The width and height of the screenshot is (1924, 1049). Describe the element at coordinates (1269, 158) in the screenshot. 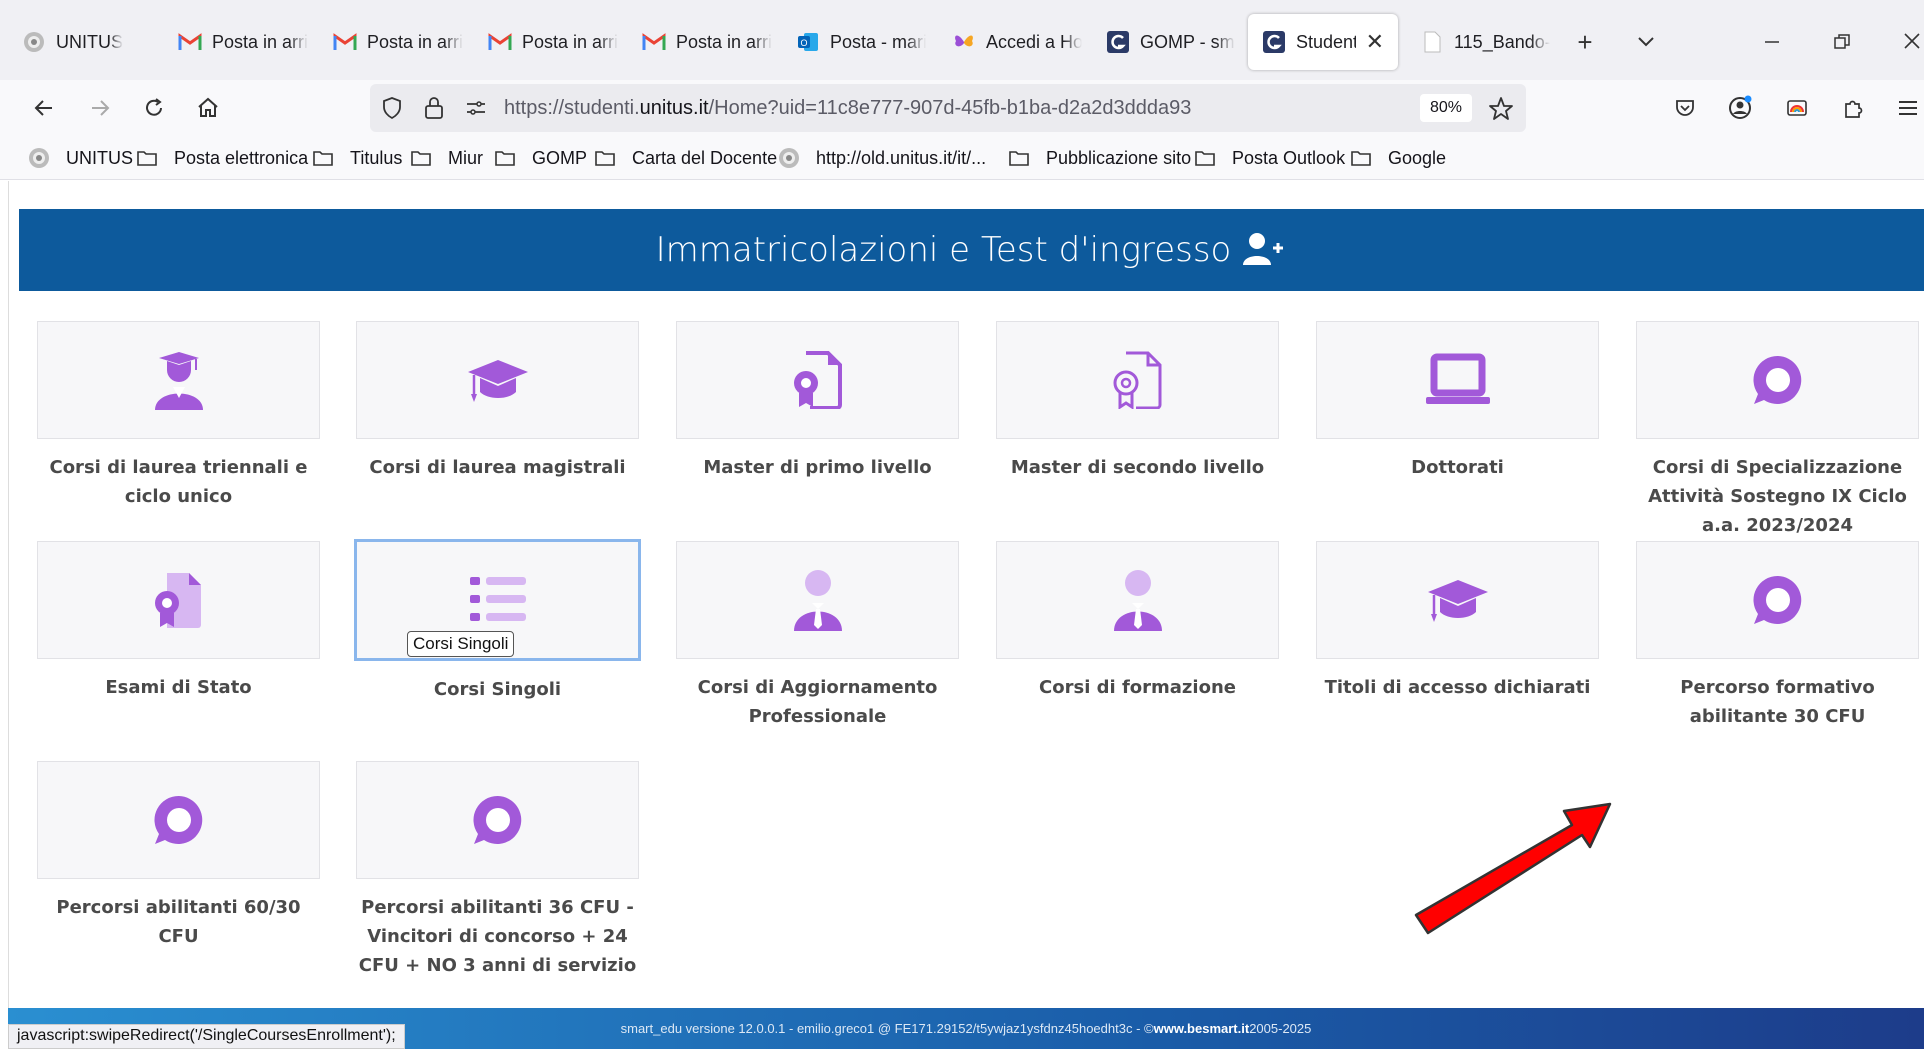

I see `bookmark-item: Posta Outlook` at that location.